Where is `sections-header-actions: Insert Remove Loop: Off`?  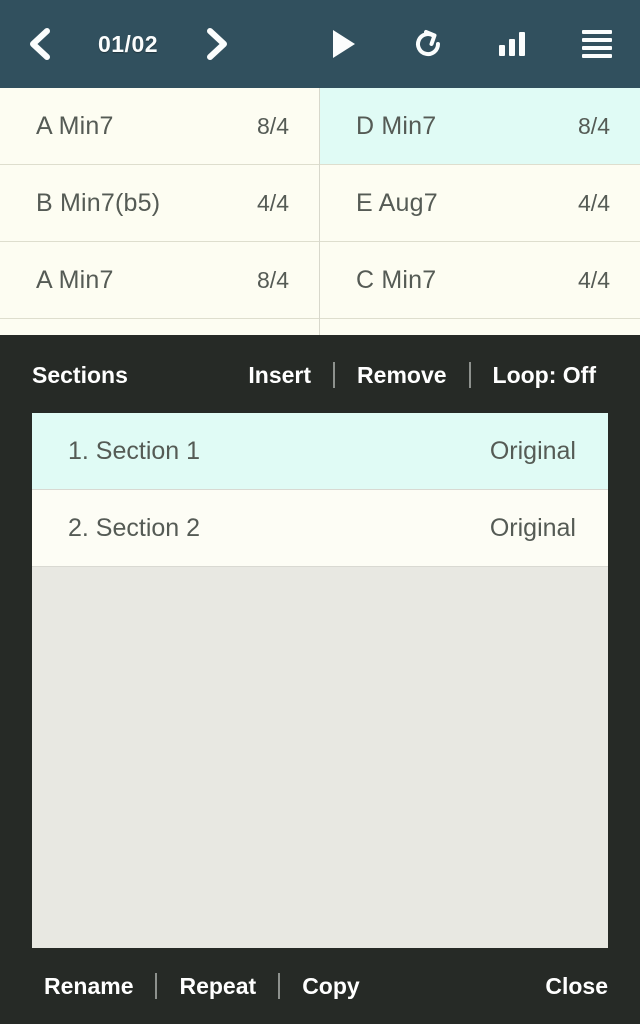 sections-header-actions: Insert Remove Loop: Off is located at coordinates (422, 375).